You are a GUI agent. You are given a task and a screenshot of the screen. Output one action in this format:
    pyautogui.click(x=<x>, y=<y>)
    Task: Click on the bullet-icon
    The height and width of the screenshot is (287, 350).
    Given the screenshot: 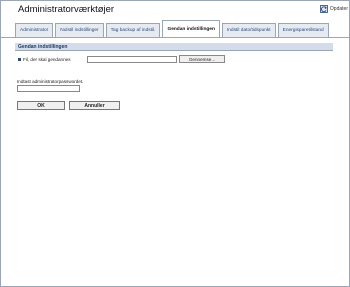 What is the action you would take?
    pyautogui.click(x=19, y=59)
    